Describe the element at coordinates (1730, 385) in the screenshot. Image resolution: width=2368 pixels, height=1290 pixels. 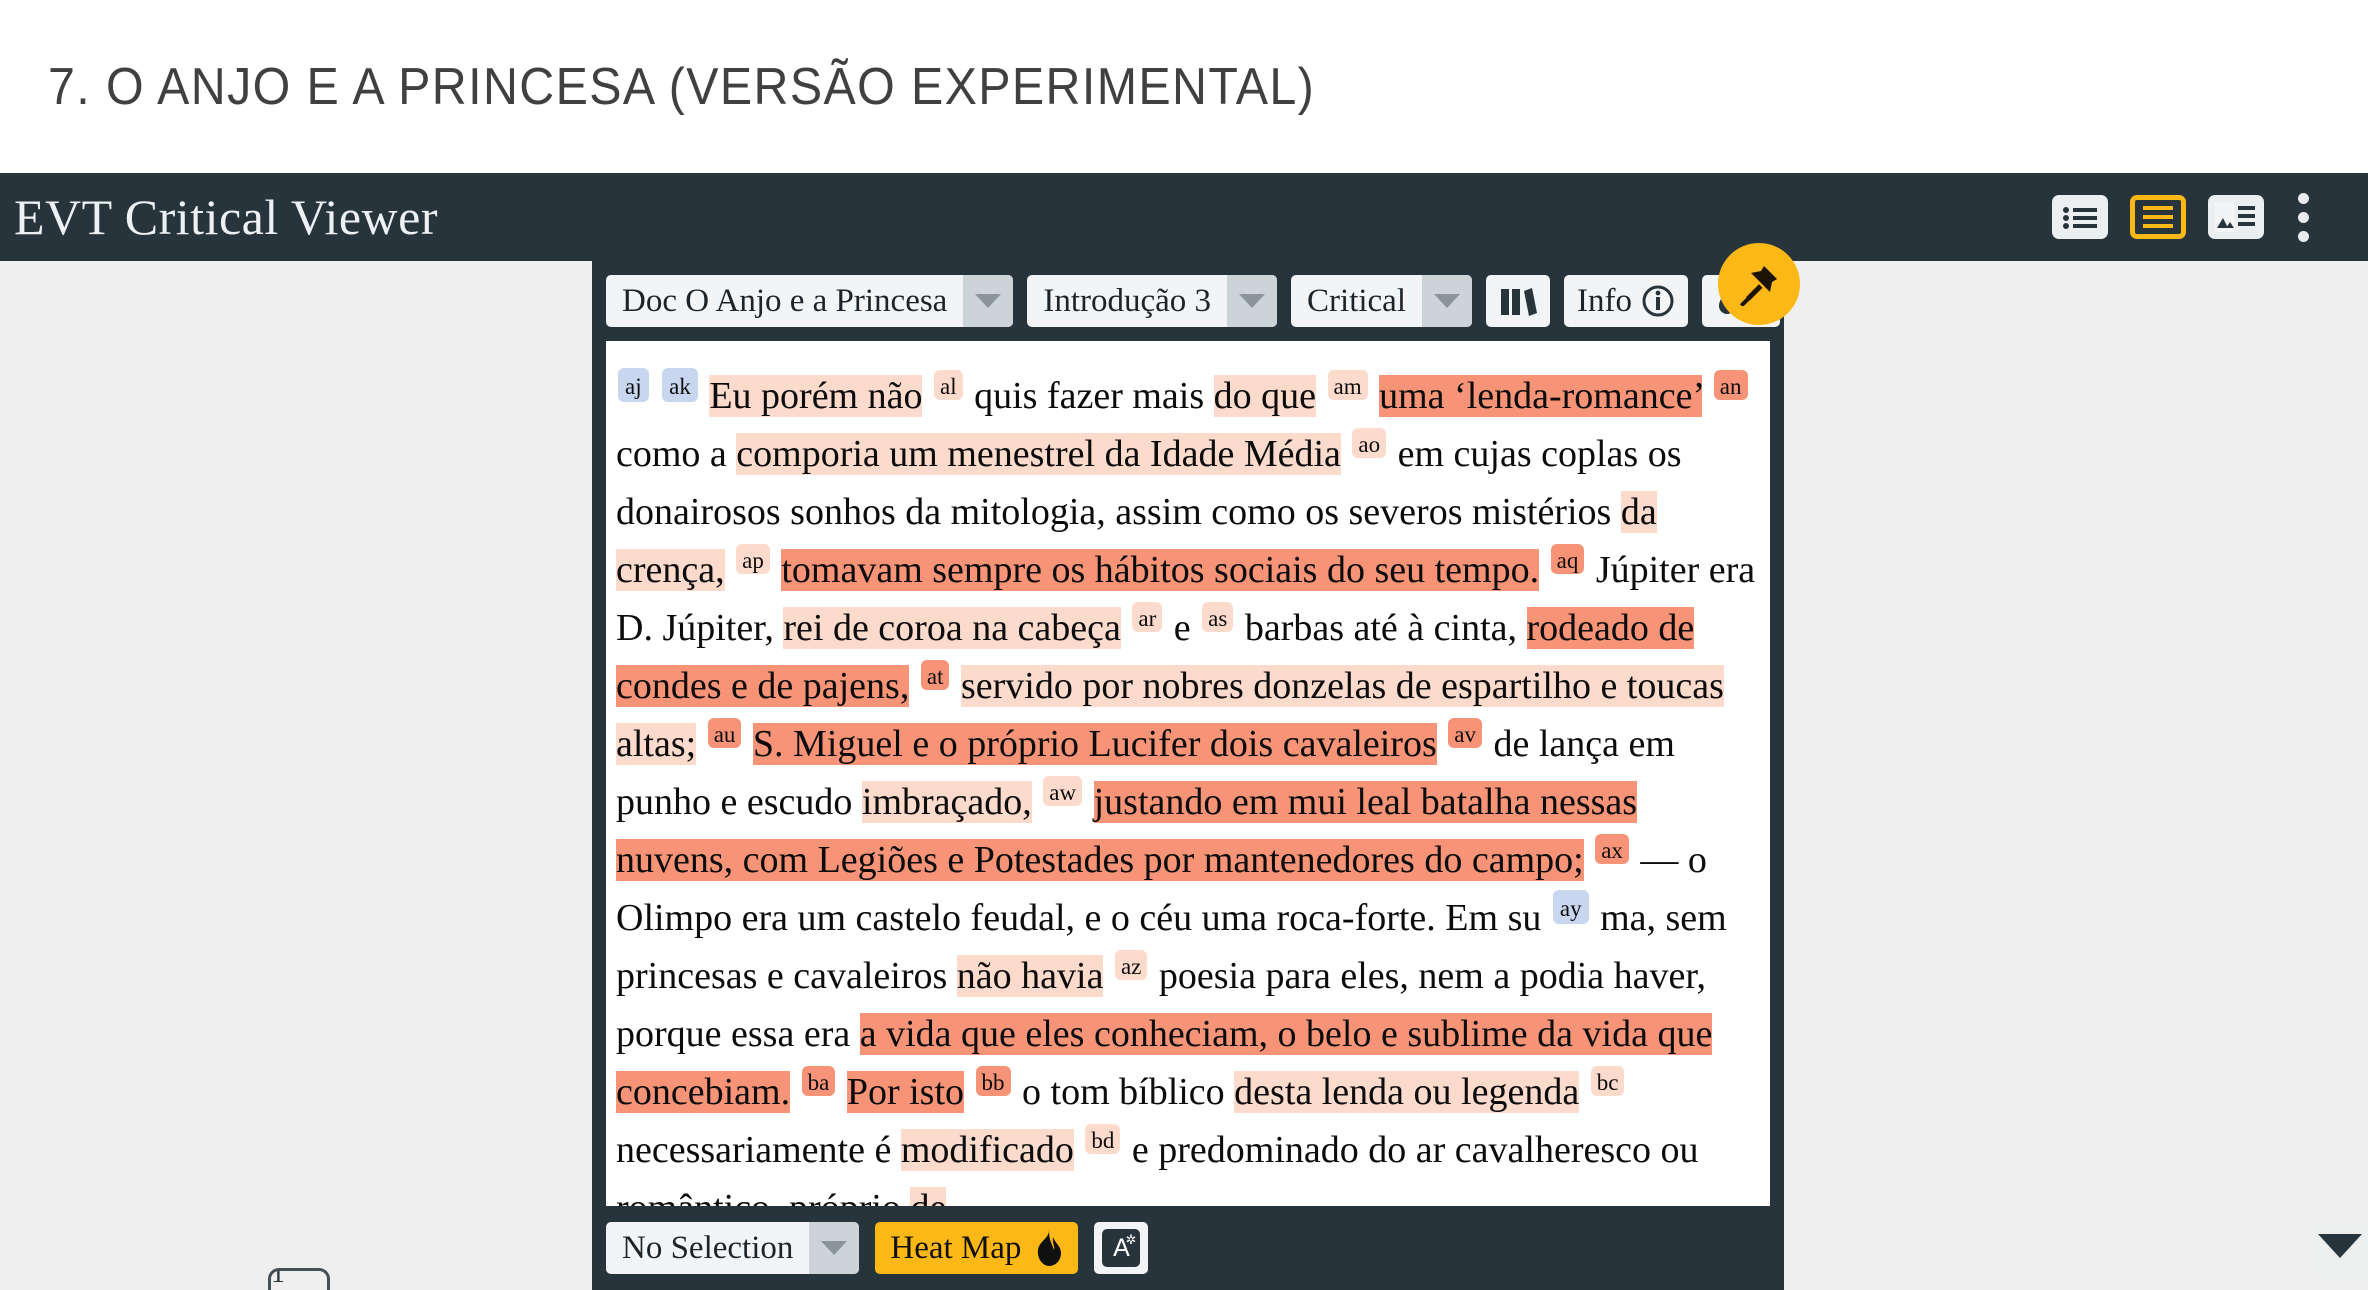
I see `apparatus-marker: an` at that location.